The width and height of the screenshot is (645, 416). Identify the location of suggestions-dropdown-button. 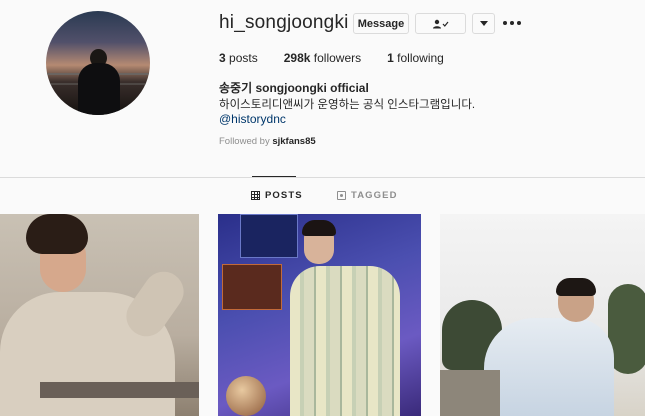
(483, 23).